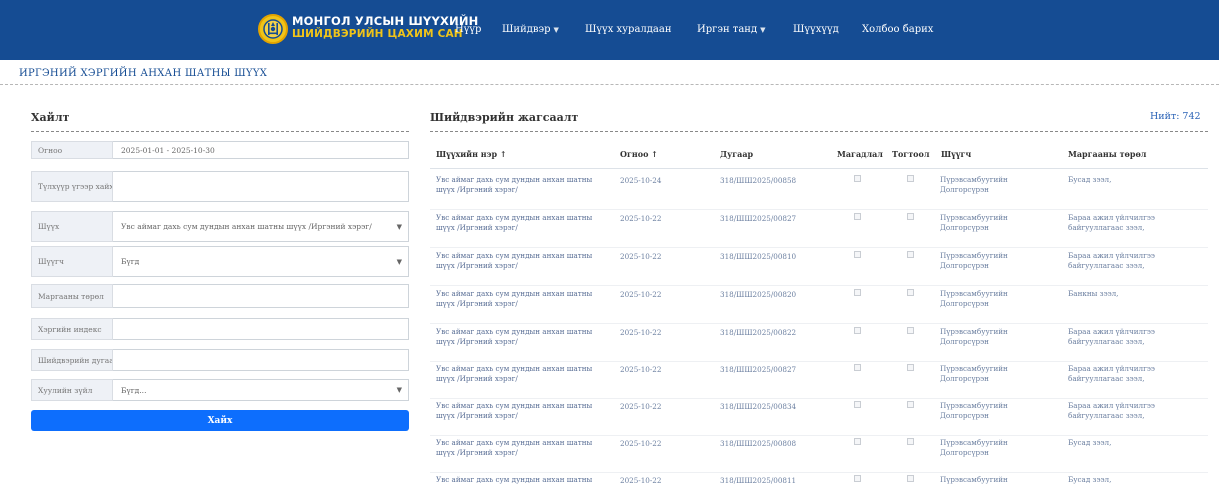 This screenshot has height=486, width=1219. What do you see at coordinates (261, 390) in the screenshot?
I see `law-article-select: Бүгд... ▼` at bounding box center [261, 390].